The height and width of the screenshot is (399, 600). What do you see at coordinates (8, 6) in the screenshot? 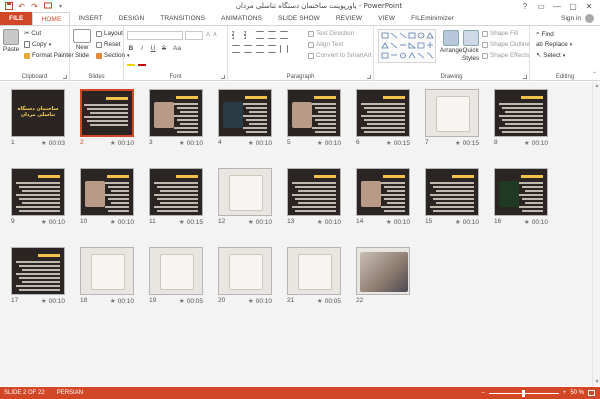
I see `save-icon` at bounding box center [8, 6].